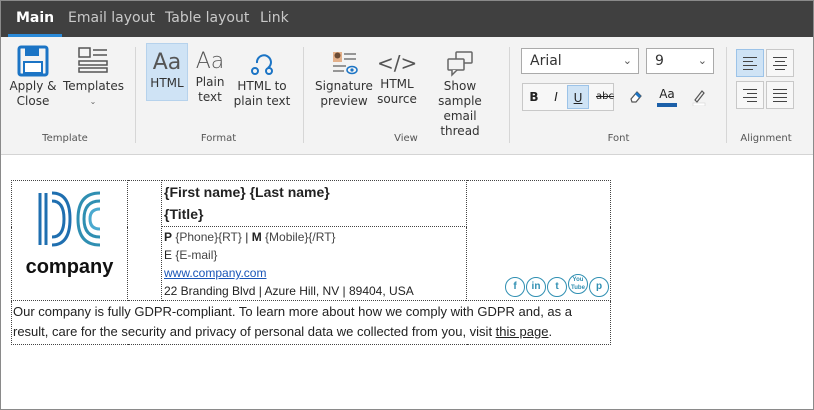 This screenshot has height=410, width=814. Describe the element at coordinates (406, 138) in the screenshot. I see `view-group-label: View` at that location.